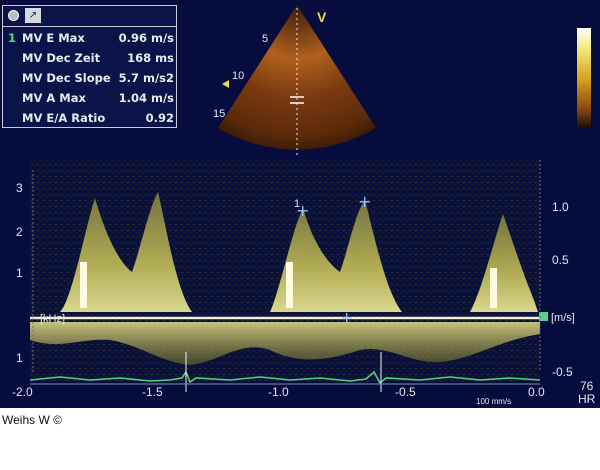 Image resolution: width=600 pixels, height=470 pixels. I want to click on copyright-credit: Weihs W ©, so click(32, 420).